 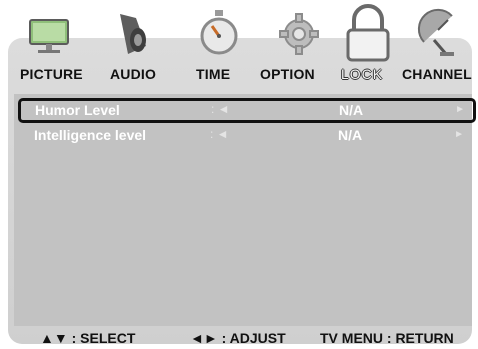 I want to click on padlock-icon, so click(x=368, y=34).